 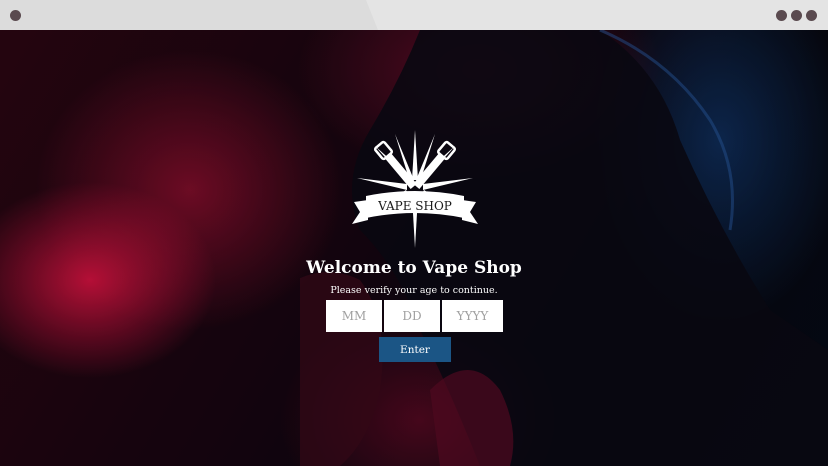 What do you see at coordinates (414, 268) in the screenshot?
I see `modal-title: Welcome to Vape Shop` at bounding box center [414, 268].